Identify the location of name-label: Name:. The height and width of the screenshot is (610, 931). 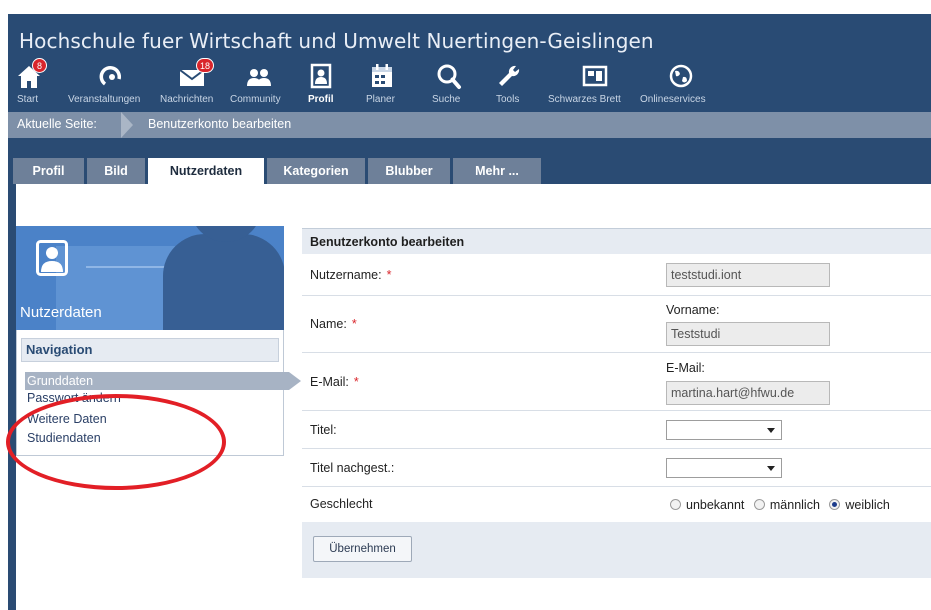
(328, 324).